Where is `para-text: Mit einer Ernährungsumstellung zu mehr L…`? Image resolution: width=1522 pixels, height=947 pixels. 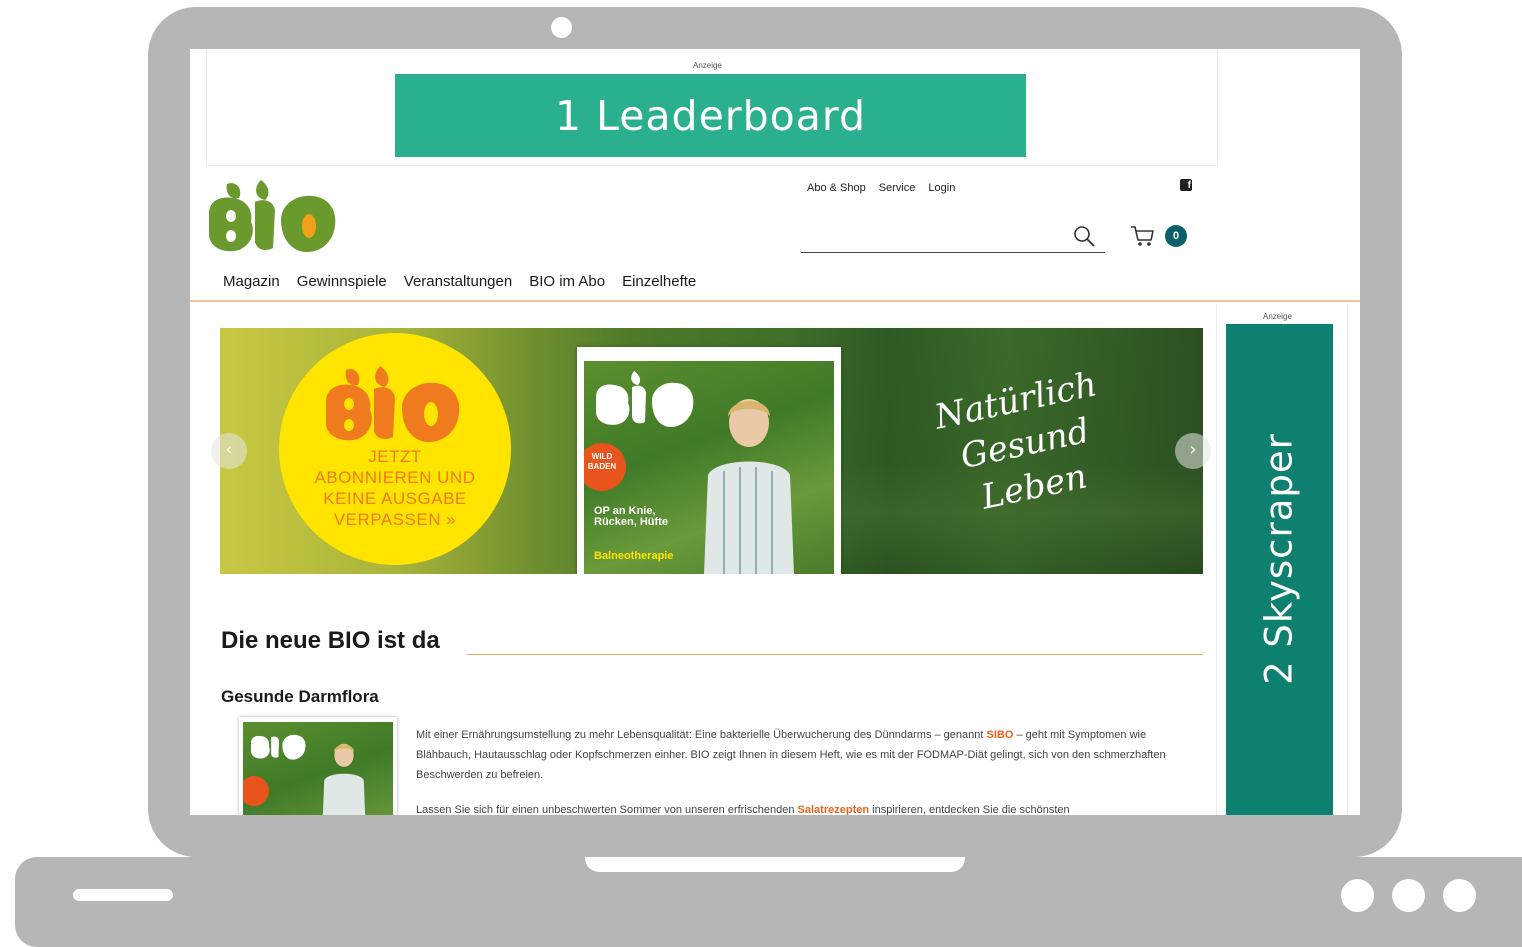 para-text: Mit einer Ernährungsumstellung zu mehr L… is located at coordinates (701, 735).